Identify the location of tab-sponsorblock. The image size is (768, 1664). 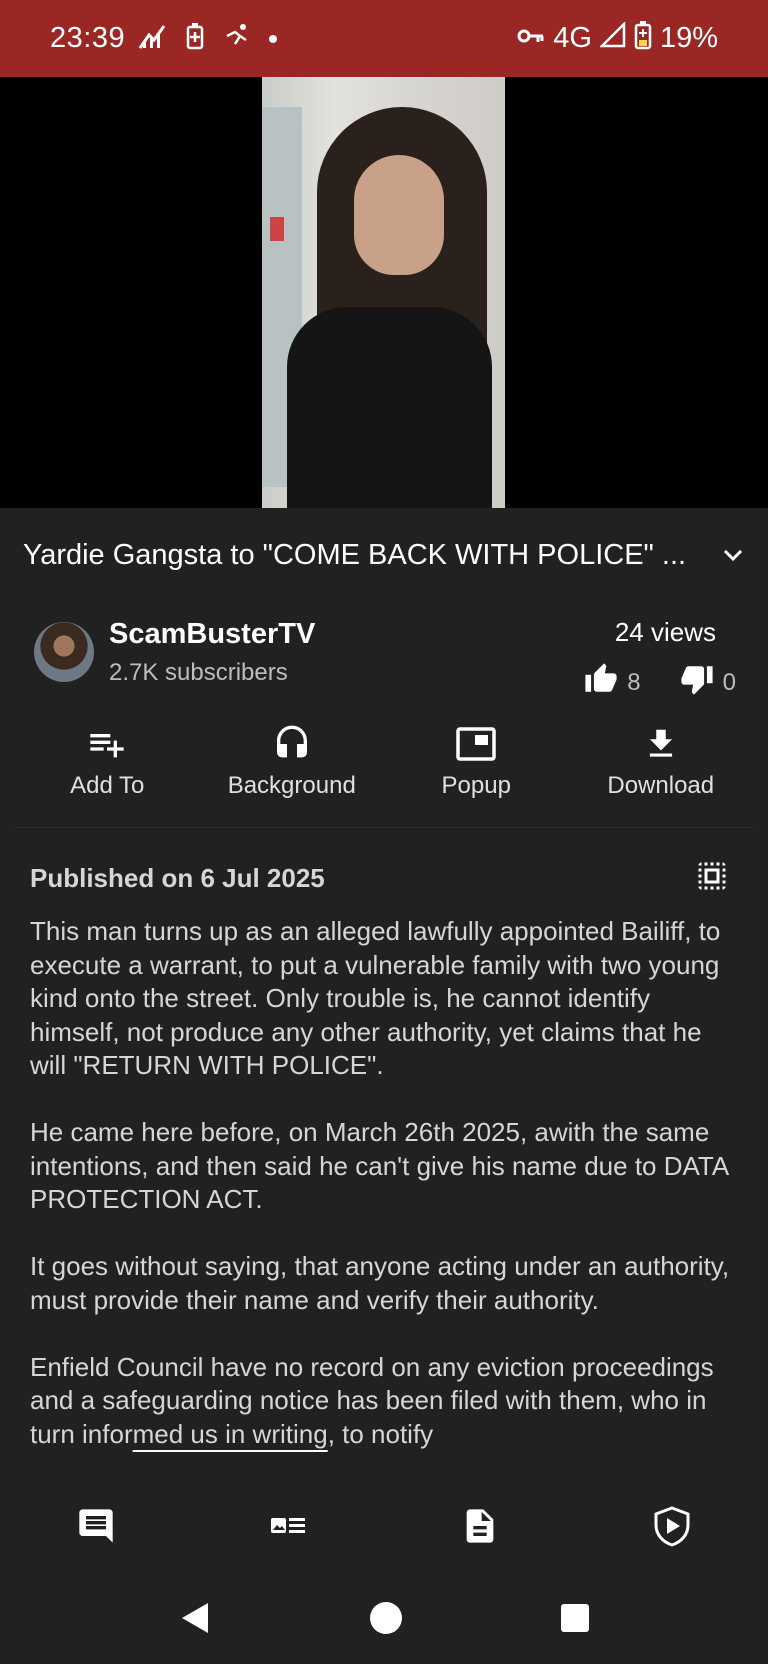
(672, 1528).